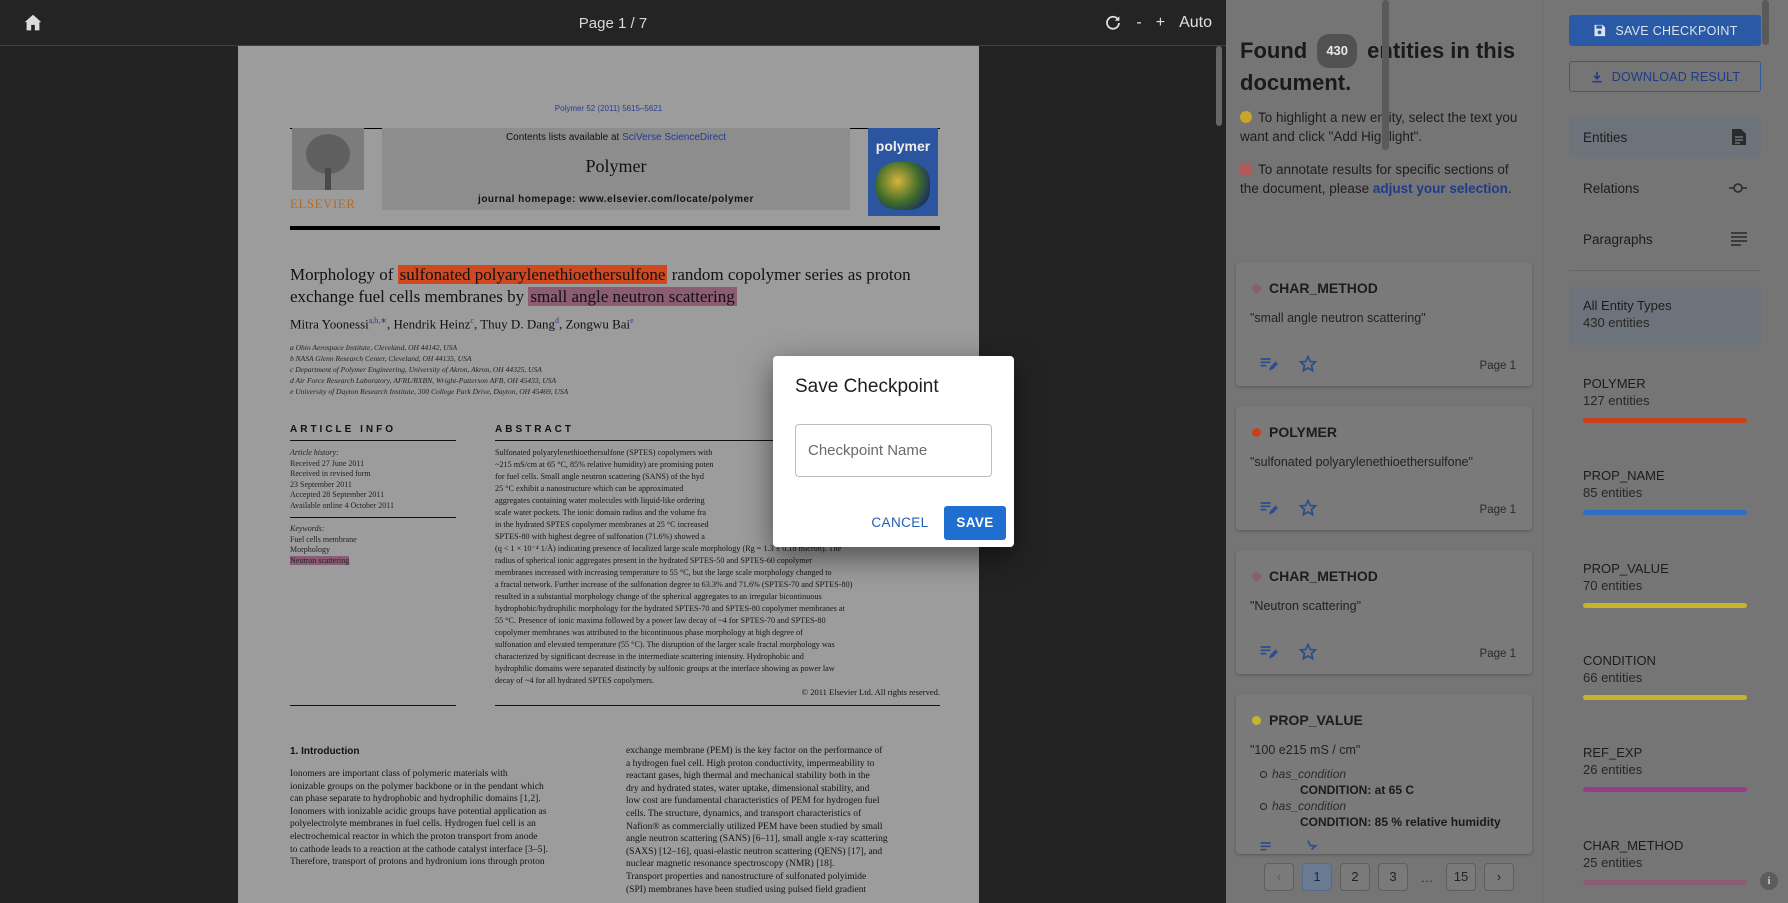 The height and width of the screenshot is (903, 1788). I want to click on save-checkpoint-dialog: Save Checkpoint CANCEL SAVE, so click(893, 451).